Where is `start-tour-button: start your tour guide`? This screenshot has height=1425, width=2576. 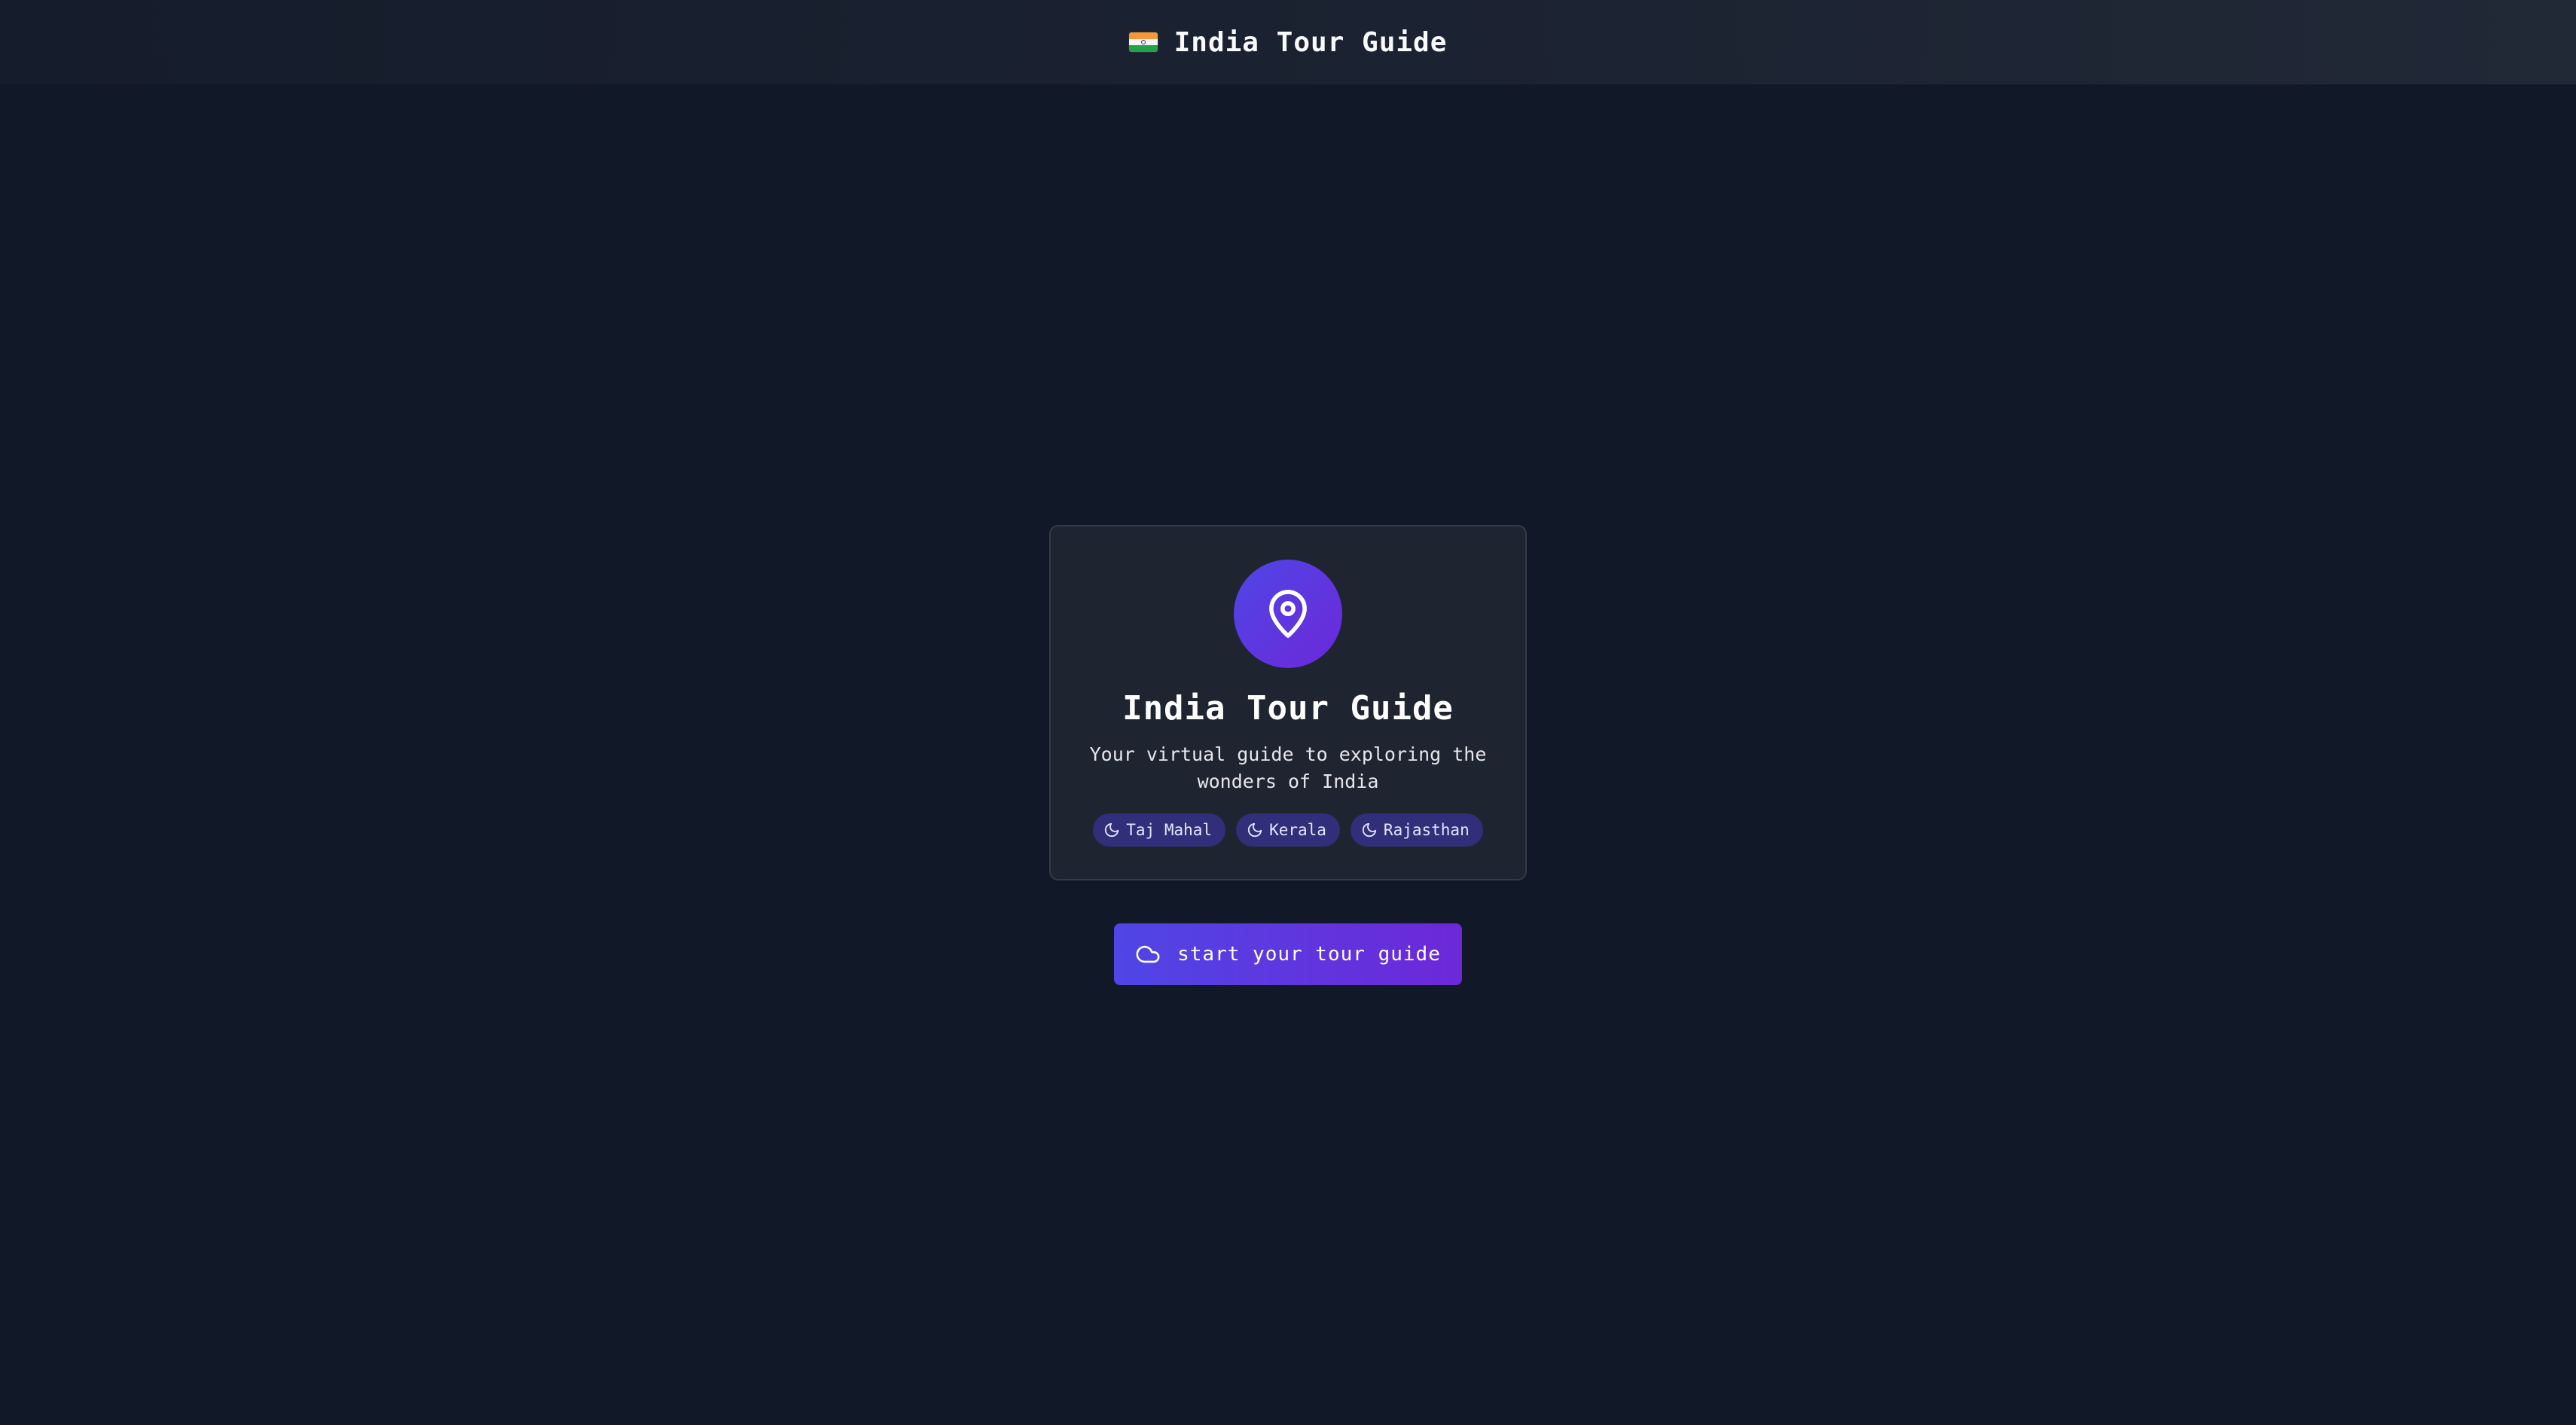
start-tour-button: start your tour guide is located at coordinates (1288, 954).